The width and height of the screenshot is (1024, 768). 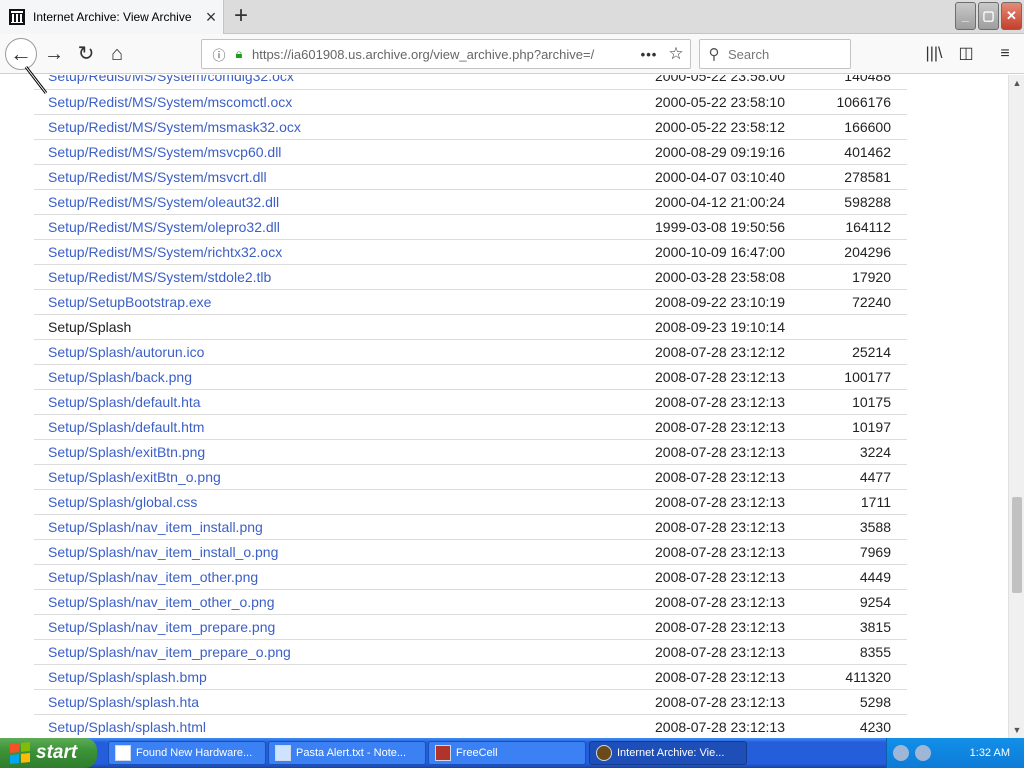 What do you see at coordinates (988, 16) in the screenshot?
I see `maximize-button: ▢` at bounding box center [988, 16].